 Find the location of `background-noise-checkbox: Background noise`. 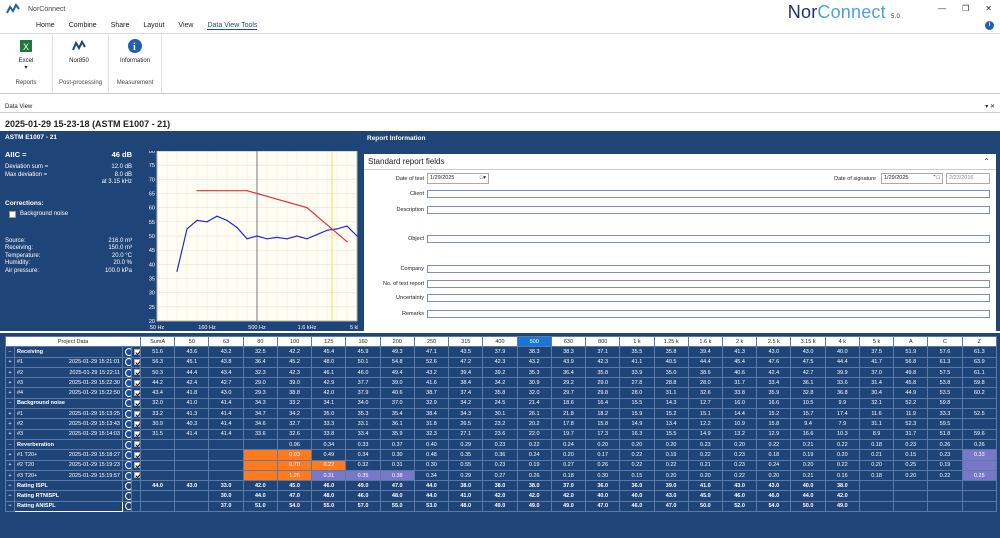

background-noise-checkbox: Background noise is located at coordinates (70, 214).